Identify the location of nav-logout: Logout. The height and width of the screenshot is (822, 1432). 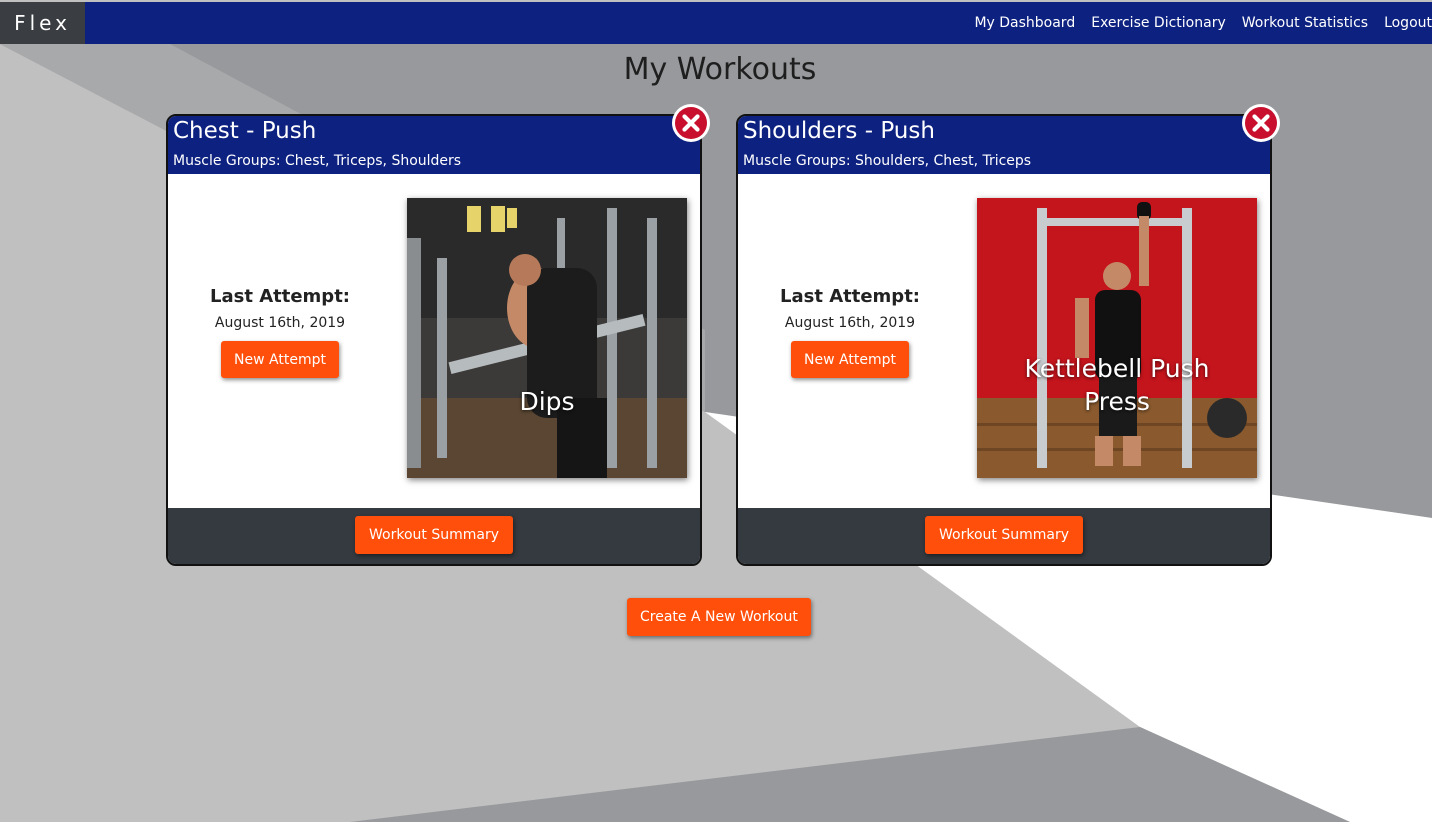
(1408, 23).